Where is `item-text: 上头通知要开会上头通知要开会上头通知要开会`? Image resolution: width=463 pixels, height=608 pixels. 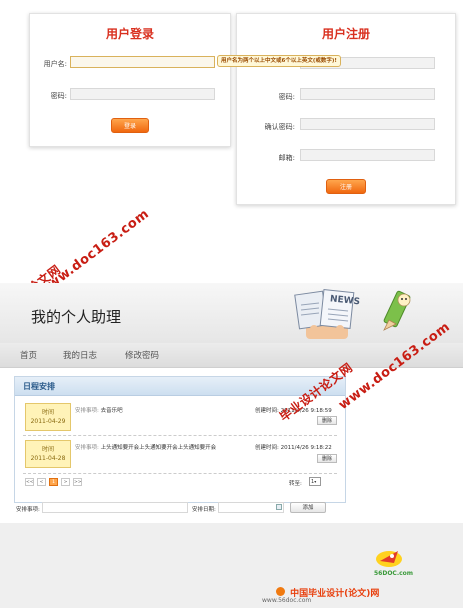 item-text: 上头通知要开会上头通知要开会上头通知要开会 is located at coordinates (158, 448).